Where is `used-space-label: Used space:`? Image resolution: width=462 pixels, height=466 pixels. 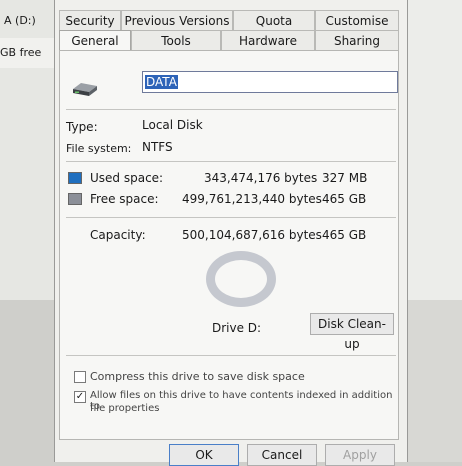
used-space-label: Used space: is located at coordinates (127, 178).